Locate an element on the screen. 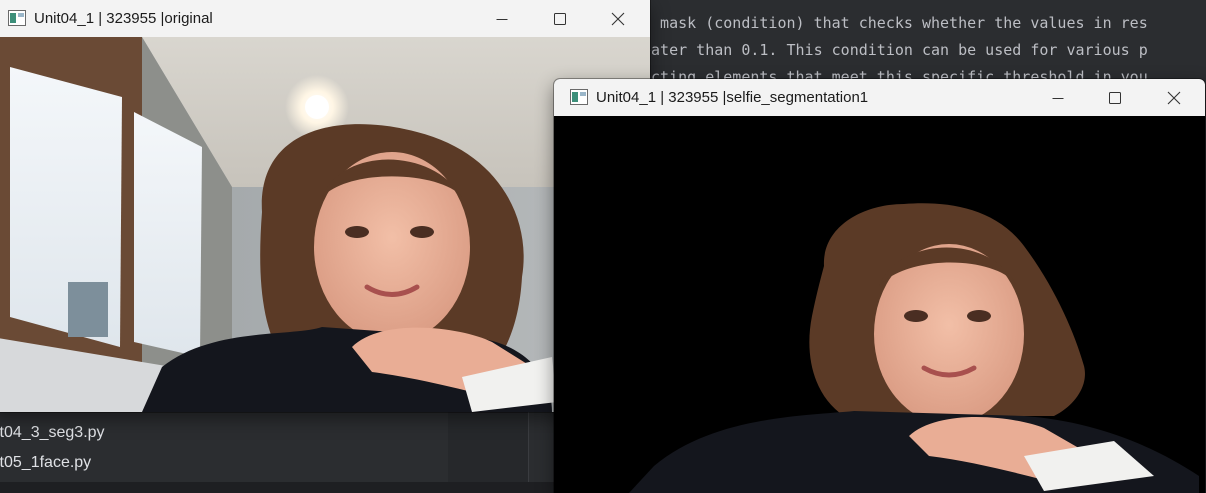 Image resolution: width=1206 pixels, height=493 pixels. title-bar: Unit04_1 | 323955 |selfie_segmentation1 is located at coordinates (879, 97).